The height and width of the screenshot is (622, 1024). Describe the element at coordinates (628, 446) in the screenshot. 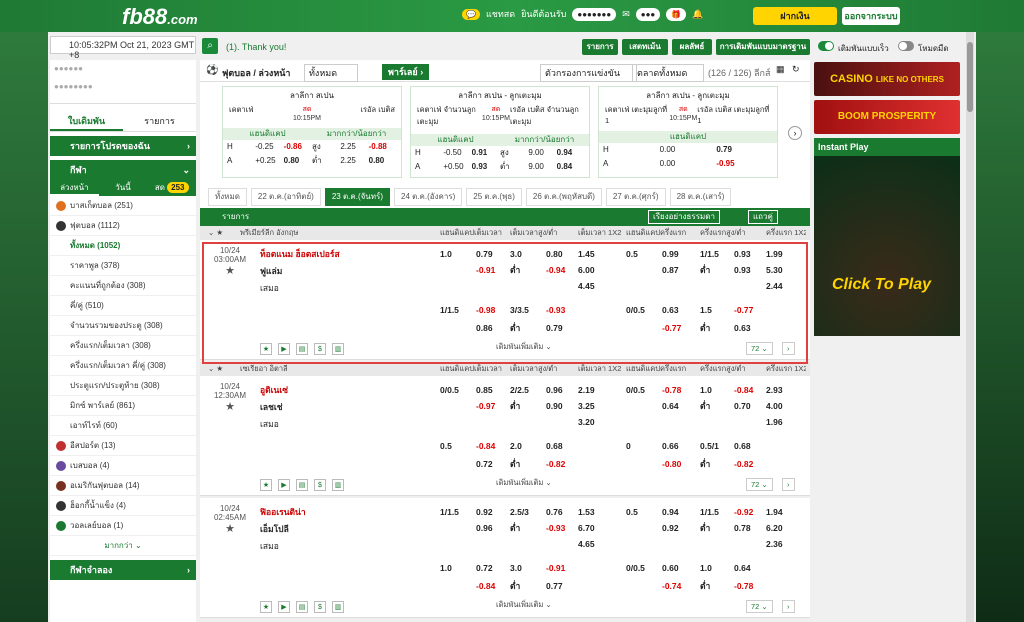

I see `odds-cell: 0` at that location.